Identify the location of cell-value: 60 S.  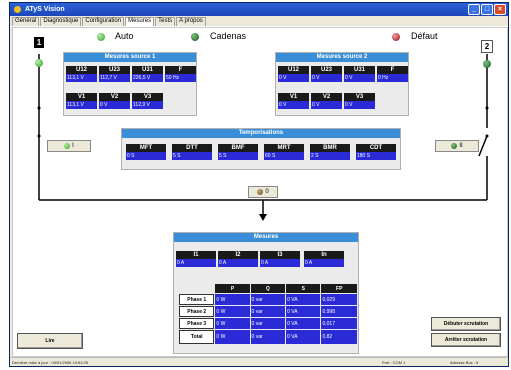
(284, 156).